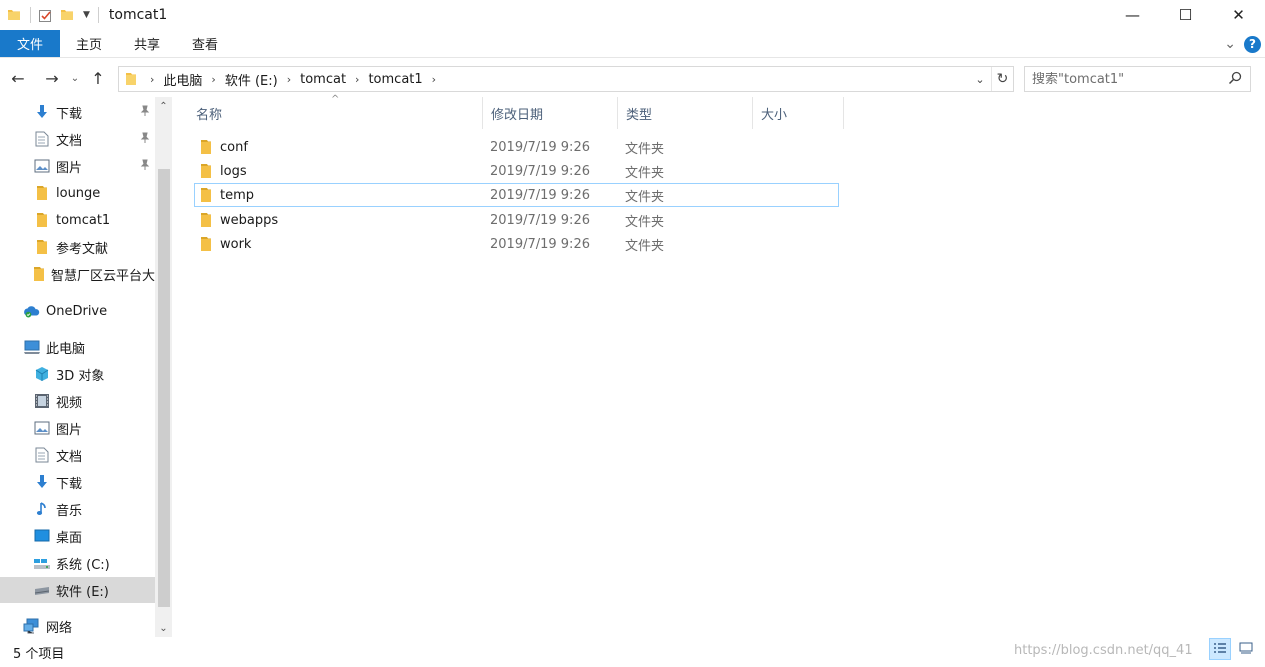 This screenshot has height=667, width=1265. I want to click on expand-ribbon-icon: ⌄, so click(1230, 44).